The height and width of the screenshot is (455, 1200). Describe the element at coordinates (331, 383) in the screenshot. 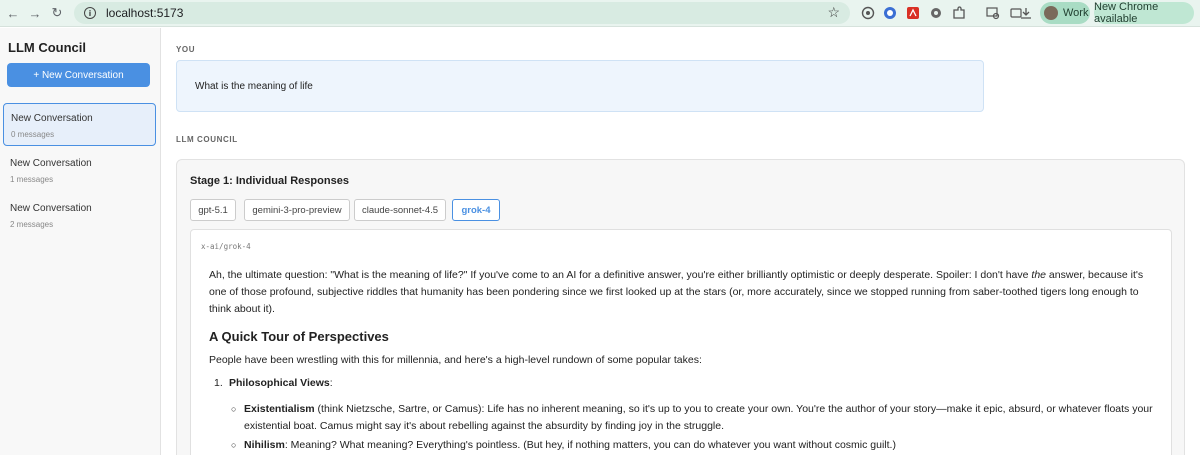

I see `list-item-colon: :` at that location.